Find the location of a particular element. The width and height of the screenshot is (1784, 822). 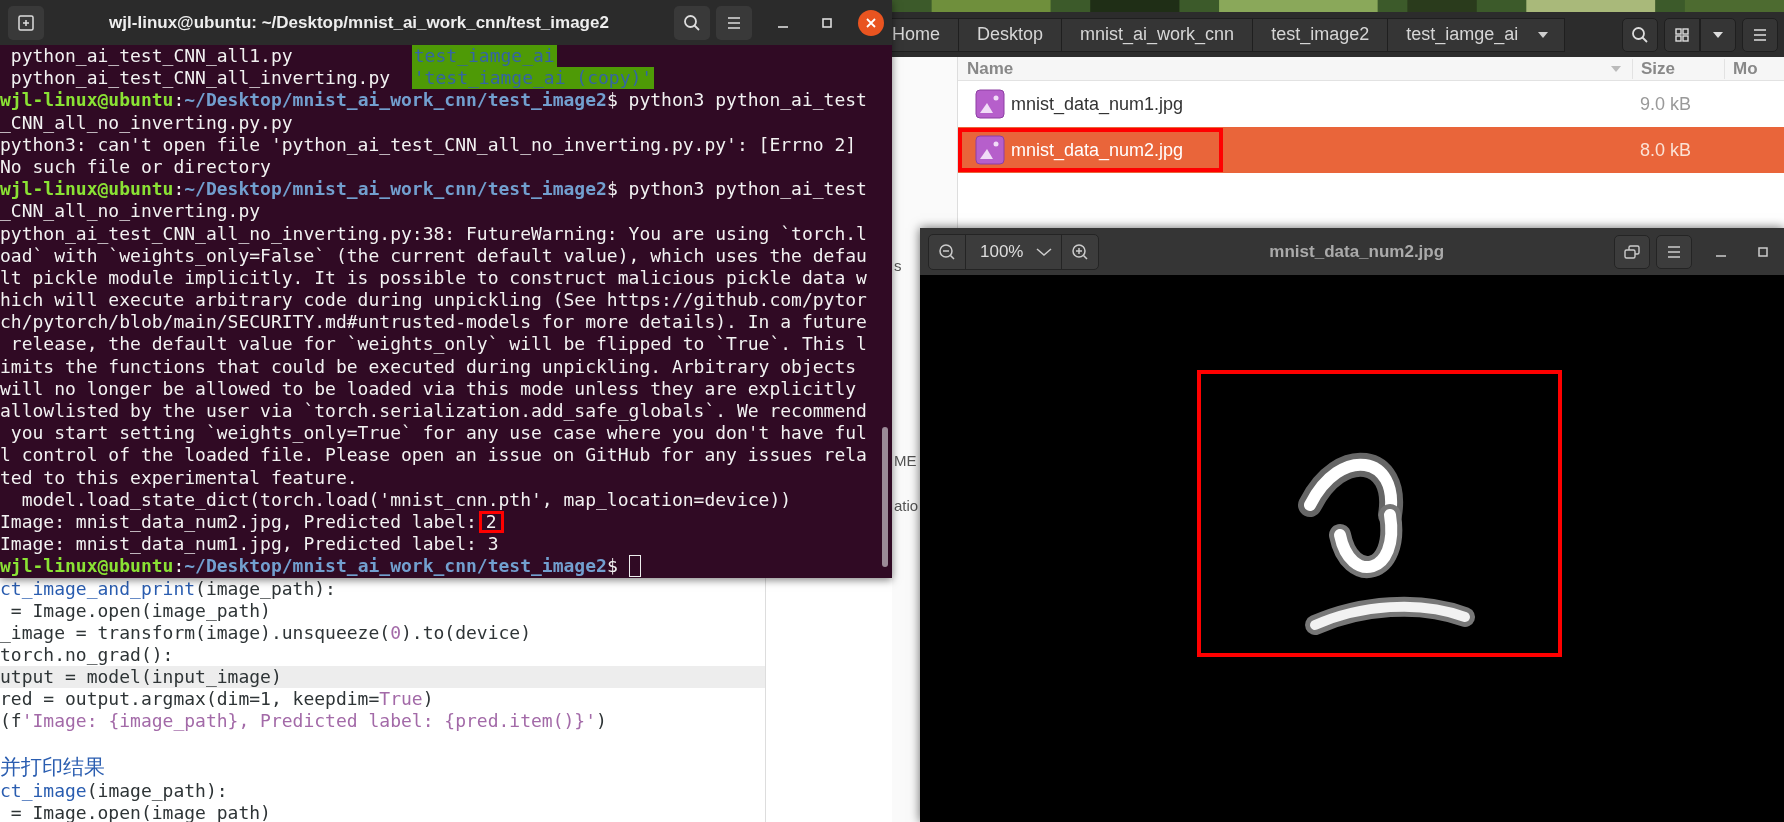

file-name: mnist_data_num2.jpg is located at coordinates (1097, 150).